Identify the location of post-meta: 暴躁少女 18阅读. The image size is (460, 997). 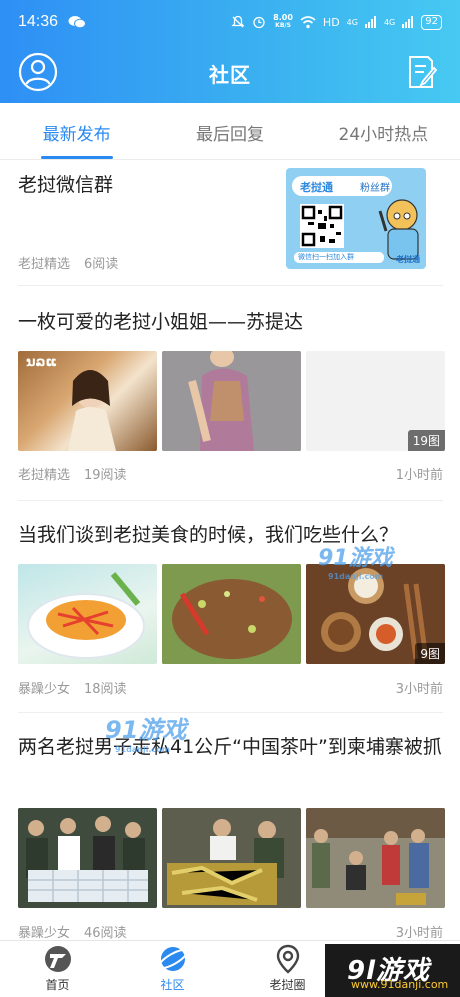
(72, 687).